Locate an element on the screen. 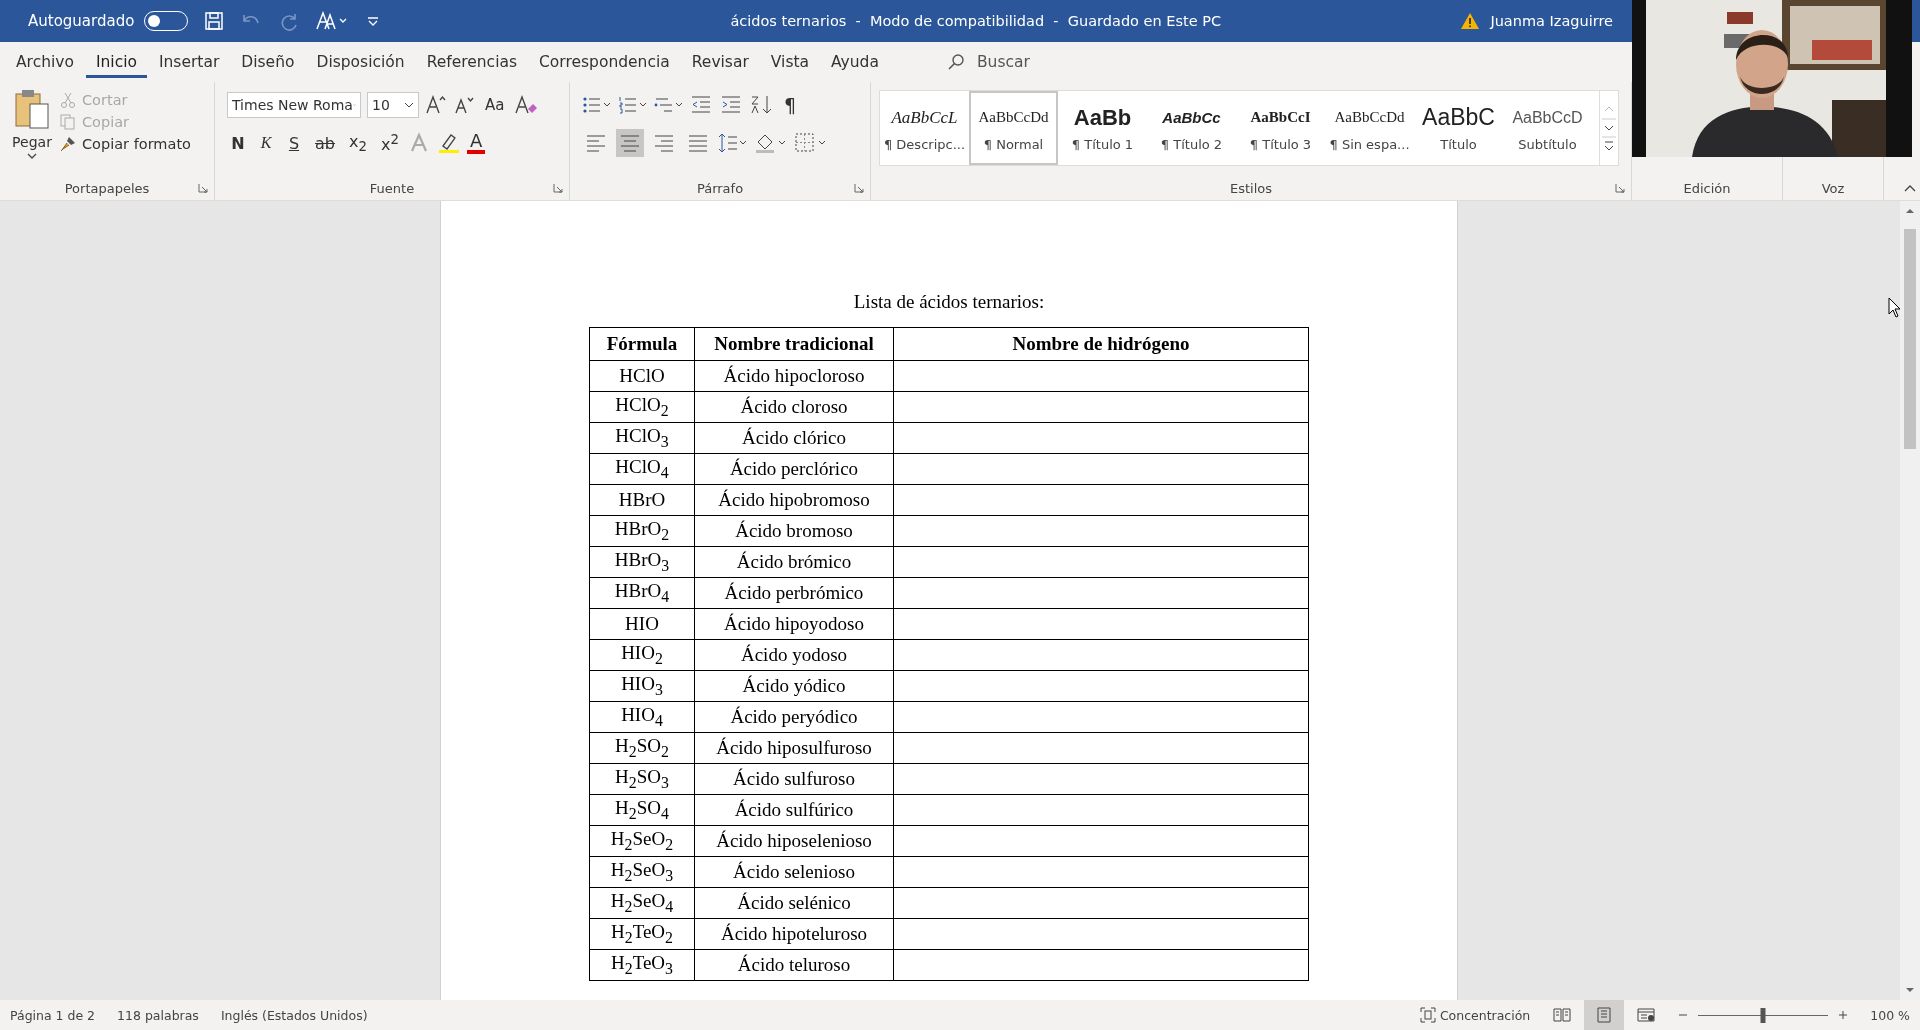 The width and height of the screenshot is (1920, 1030). search-field: Buscar is located at coordinates (1036, 62).